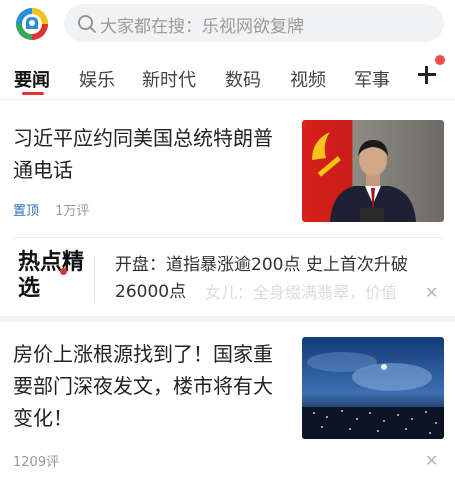 This screenshot has height=482, width=455. I want to click on search-input: 大家都在搜：乐视网欲复牌, so click(254, 23).